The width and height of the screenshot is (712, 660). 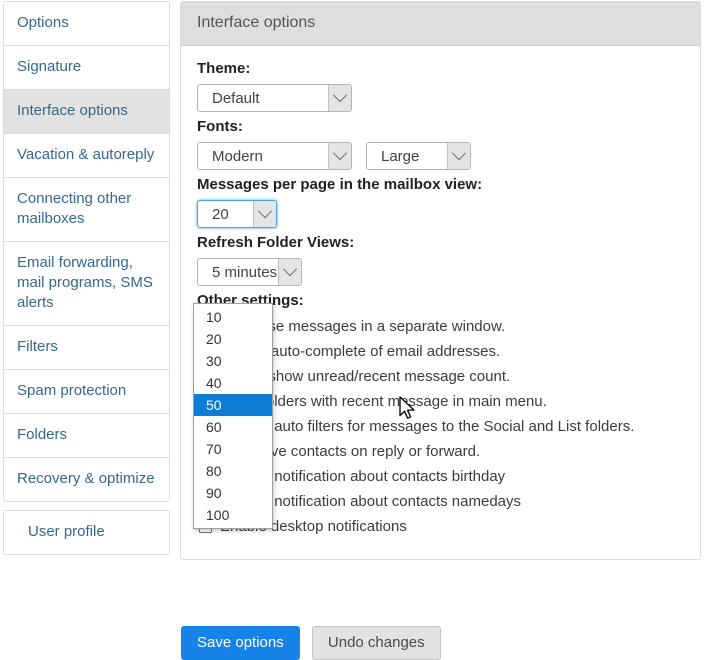 What do you see at coordinates (86, 348) in the screenshot?
I see `sidebar-item-filters: Filters` at bounding box center [86, 348].